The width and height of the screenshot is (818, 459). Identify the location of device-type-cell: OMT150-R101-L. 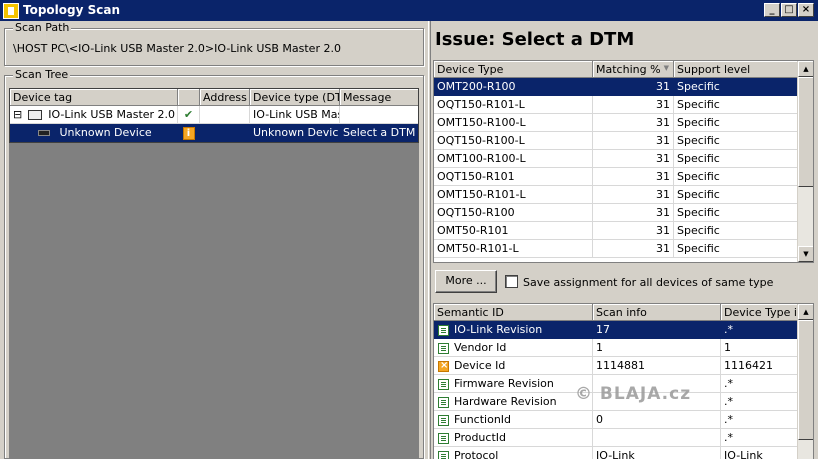
(513, 195).